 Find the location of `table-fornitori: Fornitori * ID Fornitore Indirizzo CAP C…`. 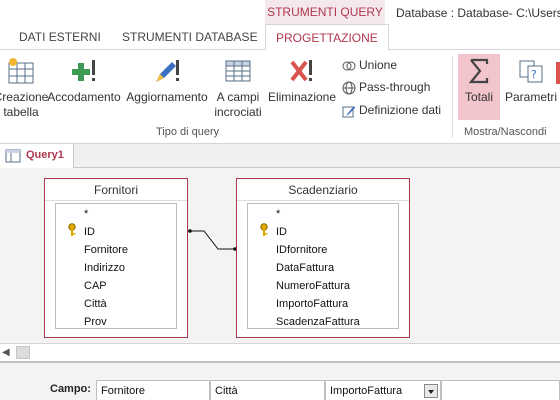

table-fornitori: Fornitori * ID Fornitore Indirizzo CAP C… is located at coordinates (116, 258).